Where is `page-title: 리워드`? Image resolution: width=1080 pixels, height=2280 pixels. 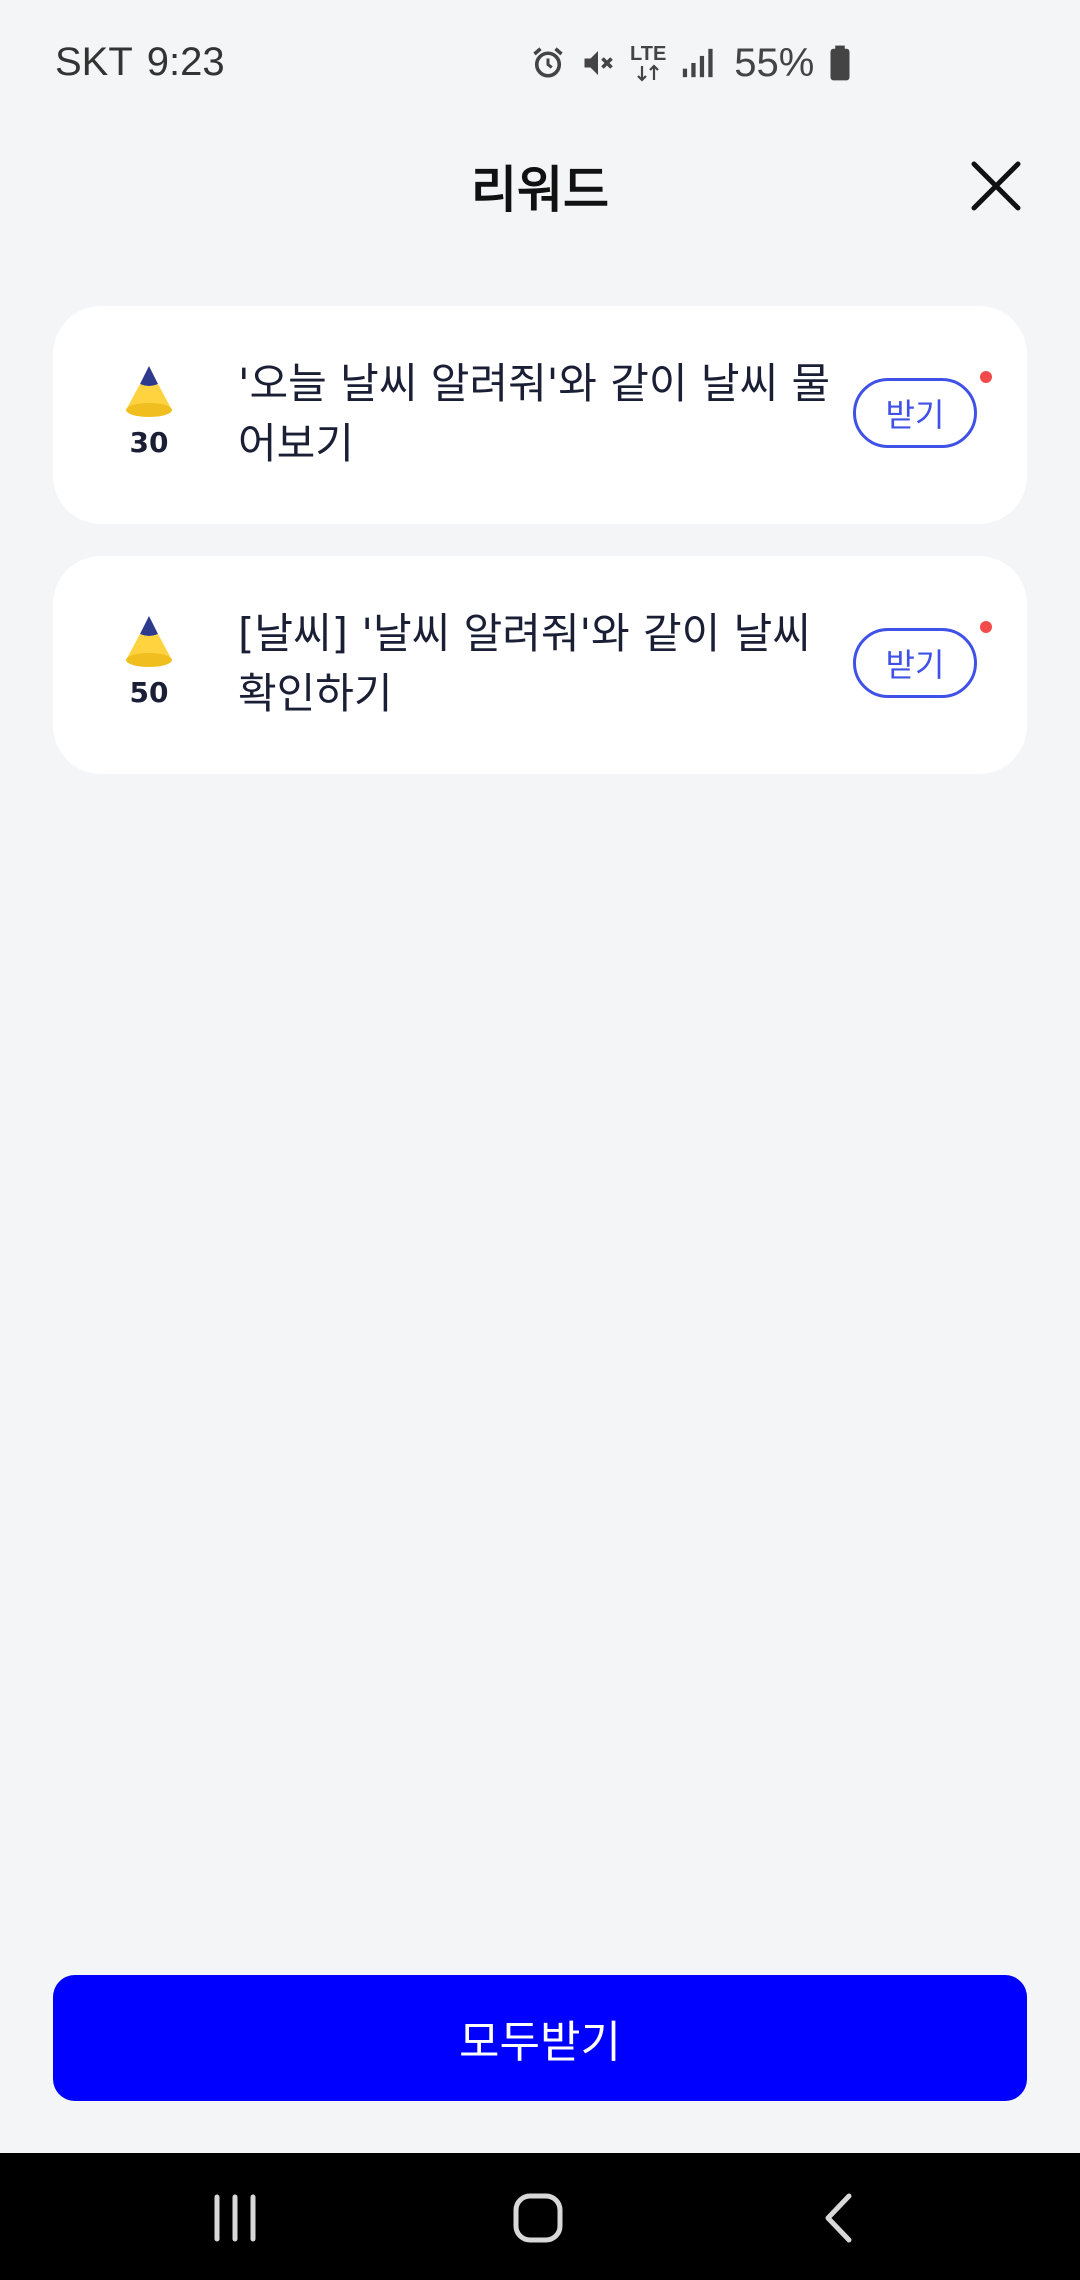 page-title: 리워드 is located at coordinates (540, 190).